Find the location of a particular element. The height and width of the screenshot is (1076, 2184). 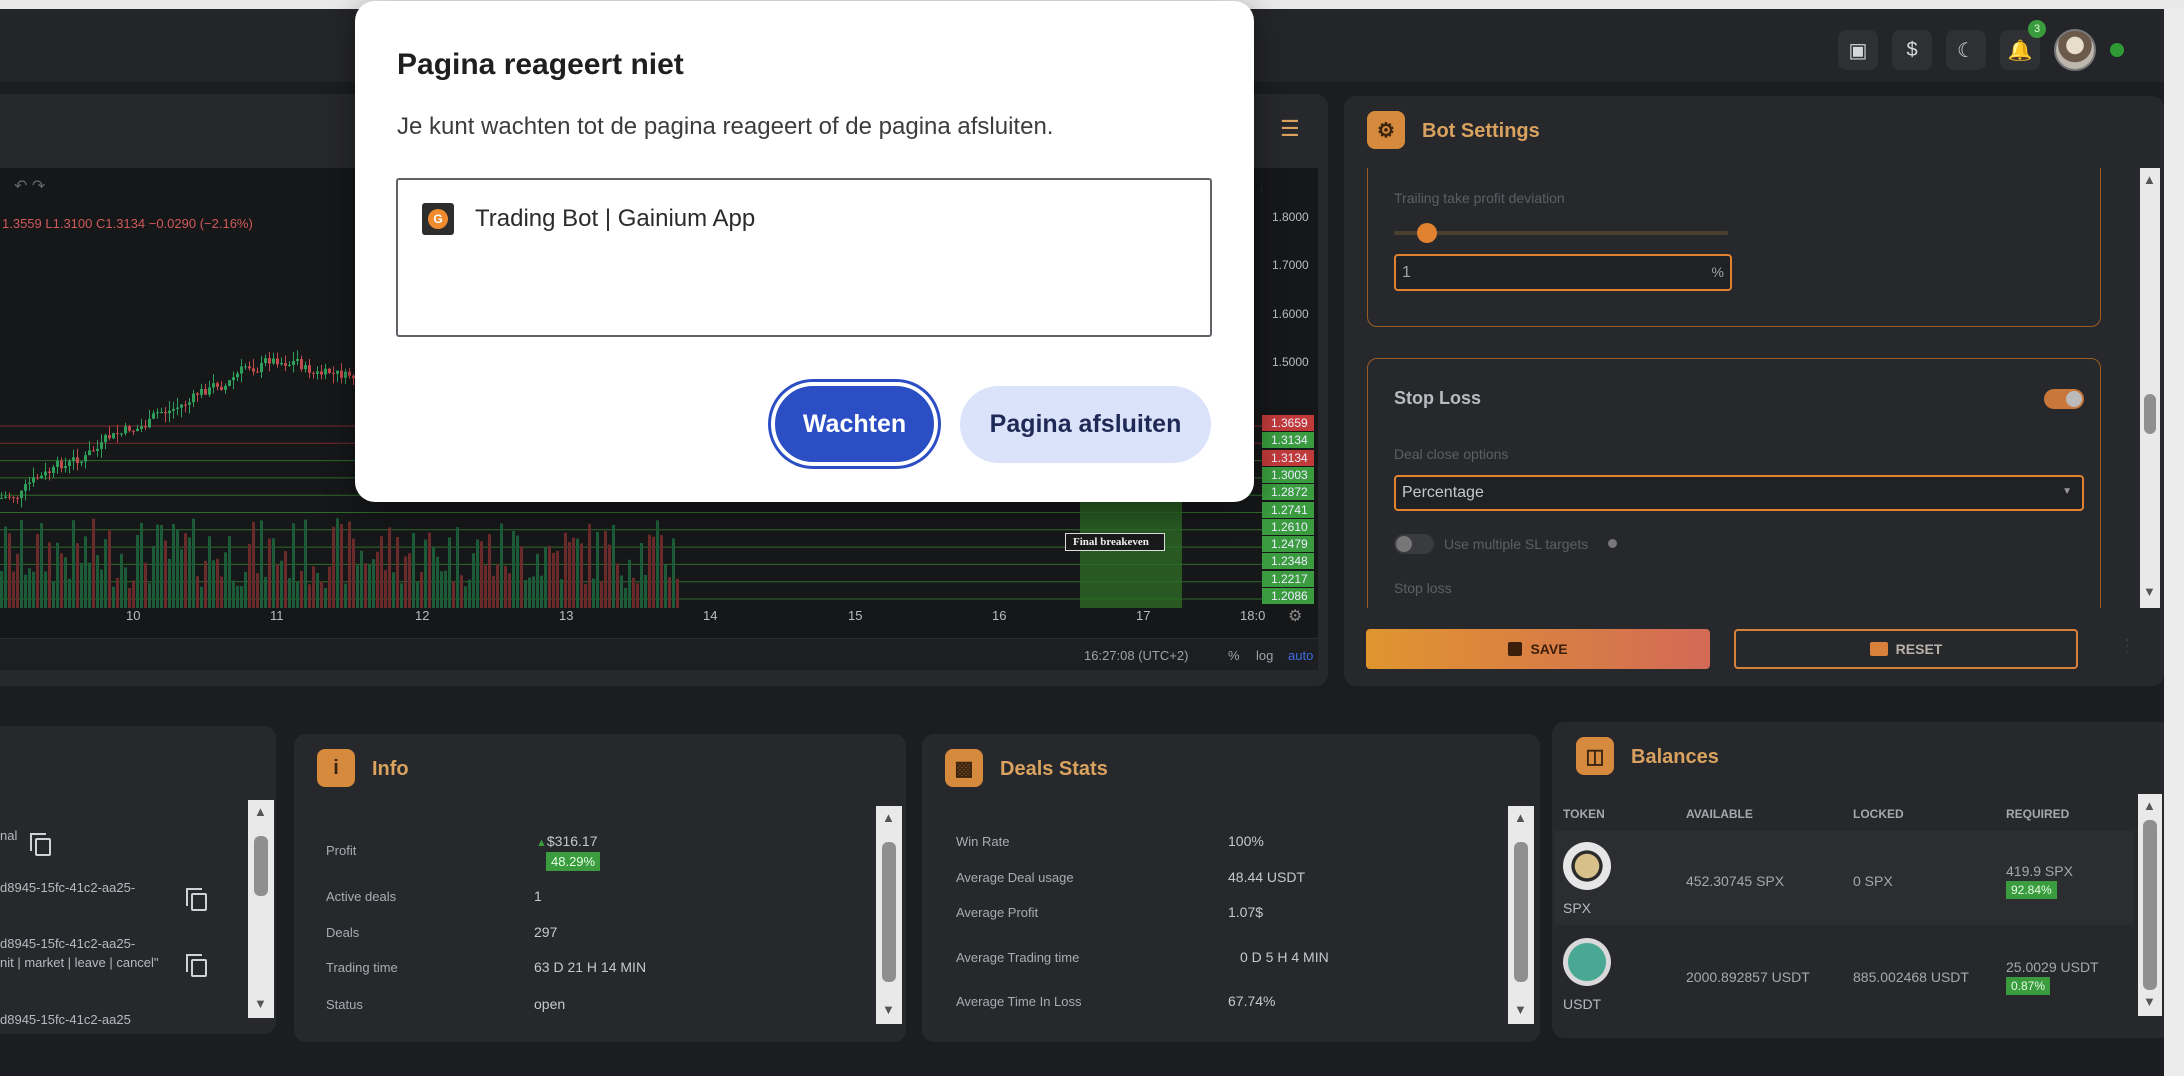

save-button: SAVE is located at coordinates (1538, 649).